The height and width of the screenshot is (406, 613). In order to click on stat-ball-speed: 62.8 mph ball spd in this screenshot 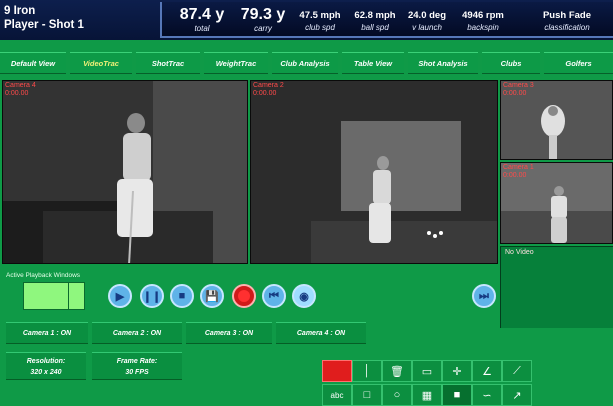, I will do `click(375, 21)`.